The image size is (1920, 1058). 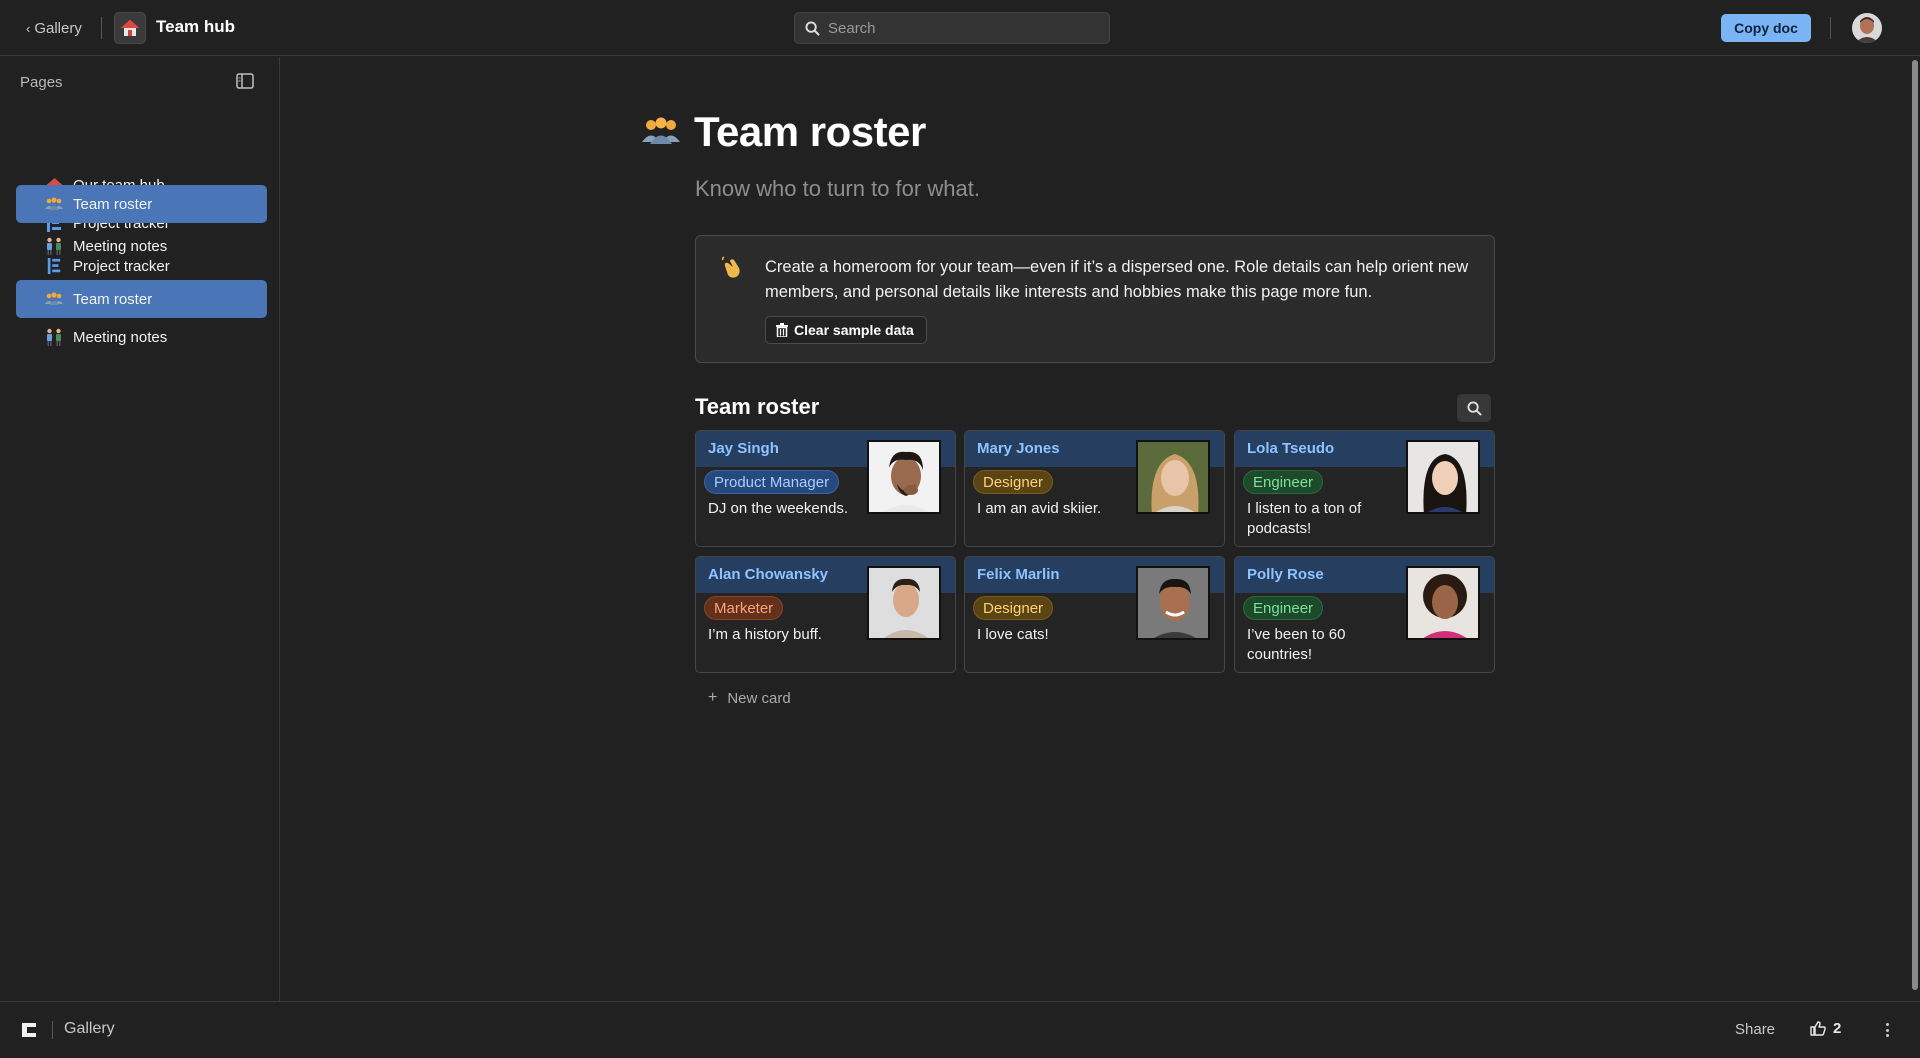 What do you see at coordinates (837, 188) in the screenshot?
I see `page-subtitle: Know who to turn to for what.` at bounding box center [837, 188].